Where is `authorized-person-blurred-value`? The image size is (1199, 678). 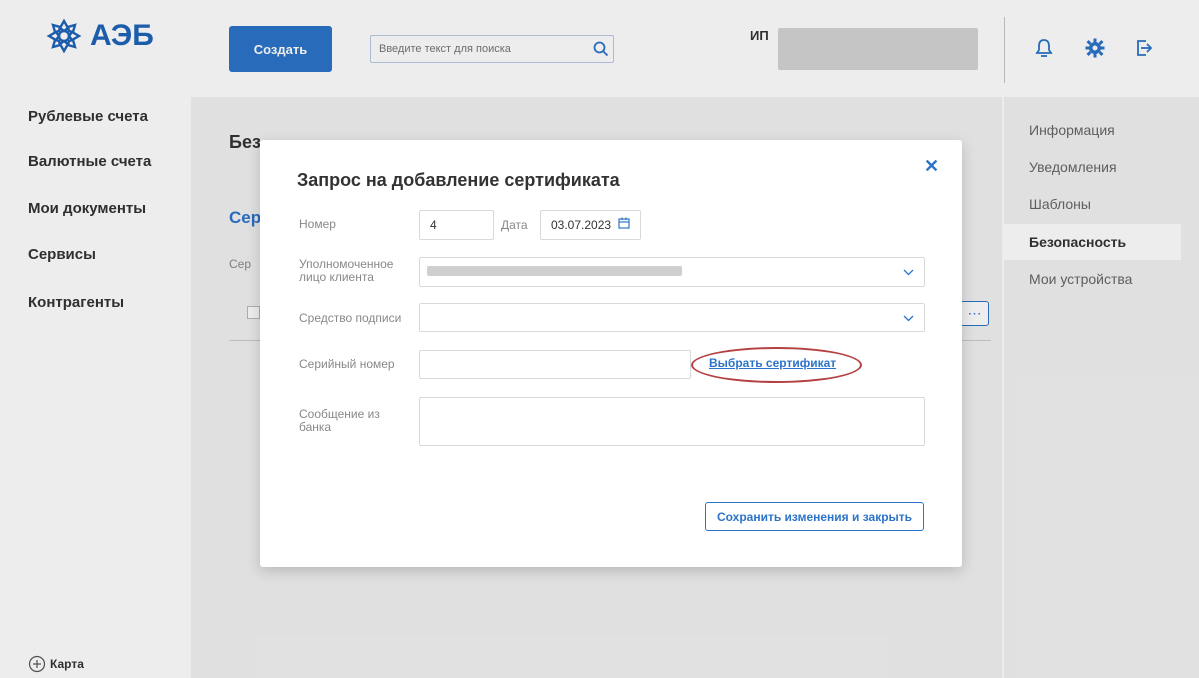 authorized-person-blurred-value is located at coordinates (554, 271).